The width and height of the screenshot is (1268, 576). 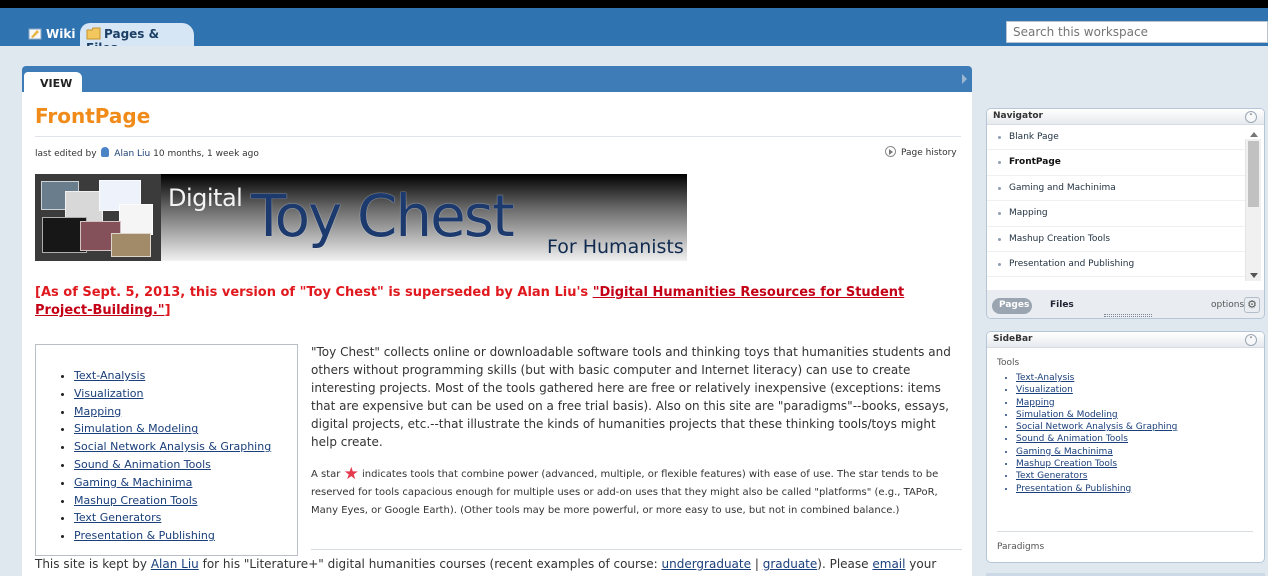 What do you see at coordinates (1044, 390) in the screenshot?
I see `sidebar-visualization-link: Visualization` at bounding box center [1044, 390].